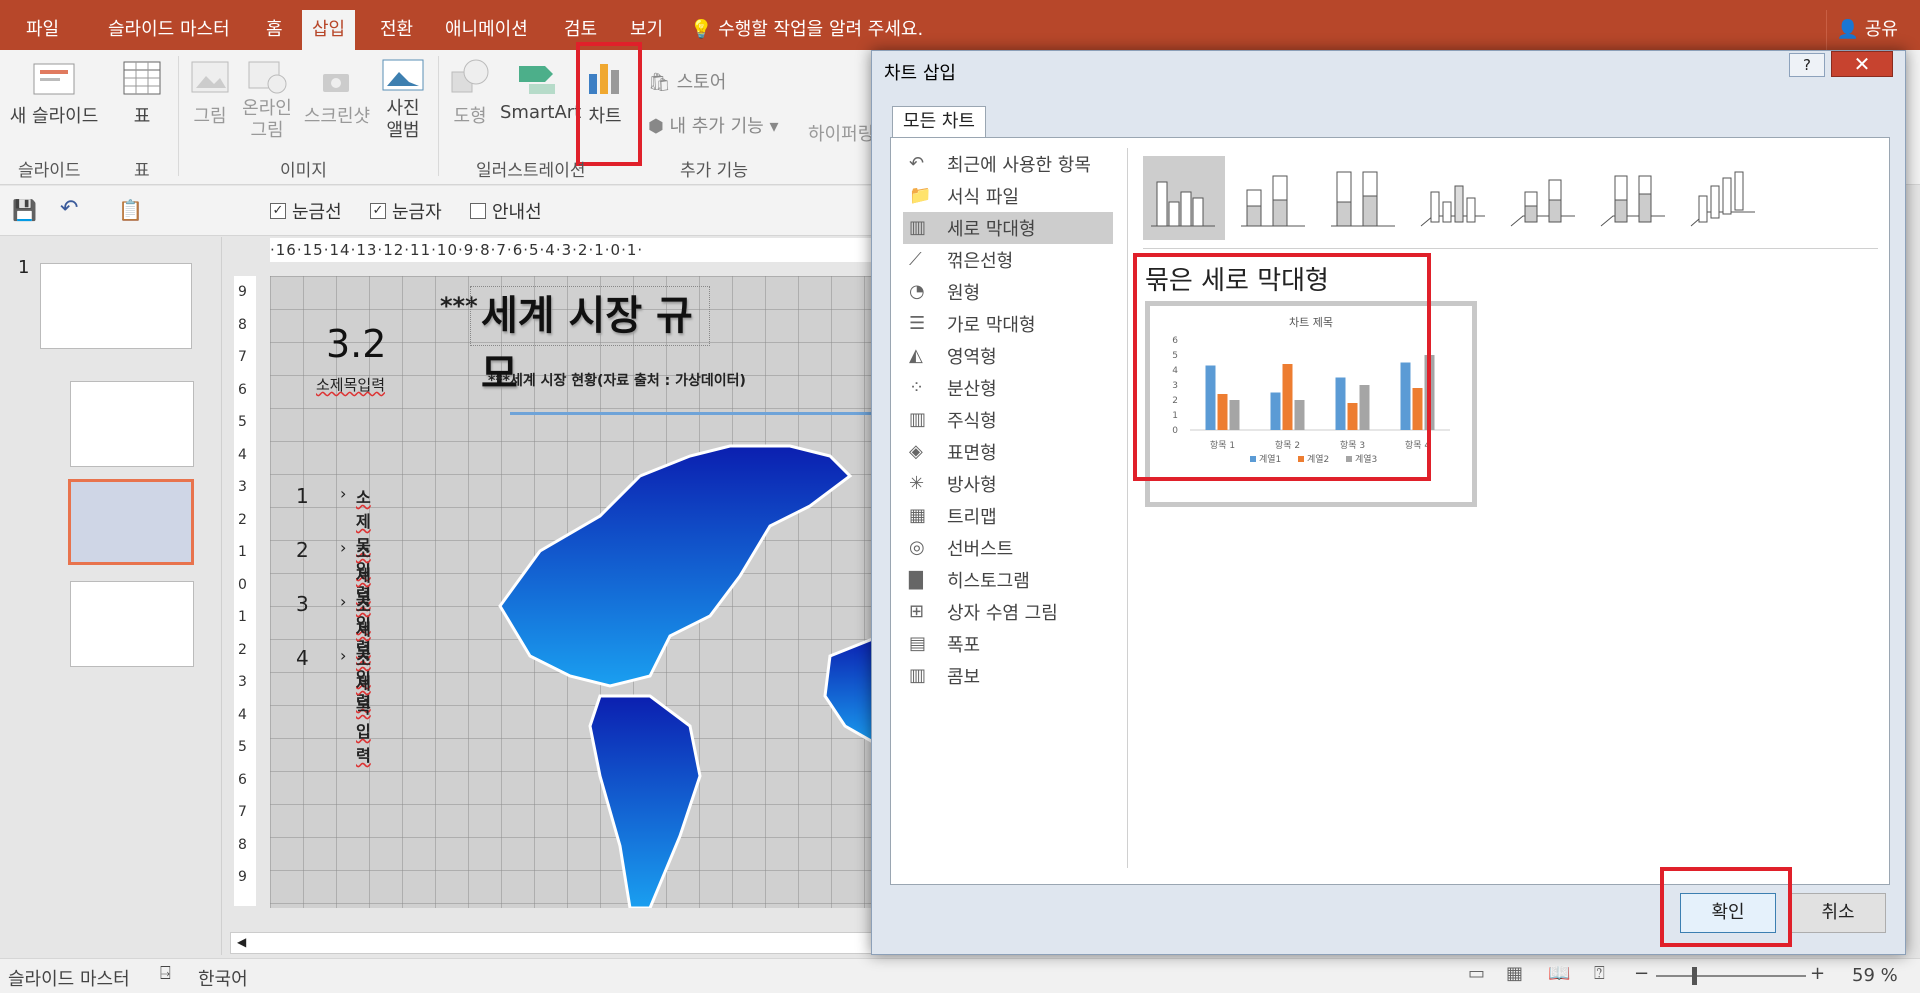 This screenshot has width=1920, height=993. I want to click on chart-category-icon: ✳, so click(917, 483).